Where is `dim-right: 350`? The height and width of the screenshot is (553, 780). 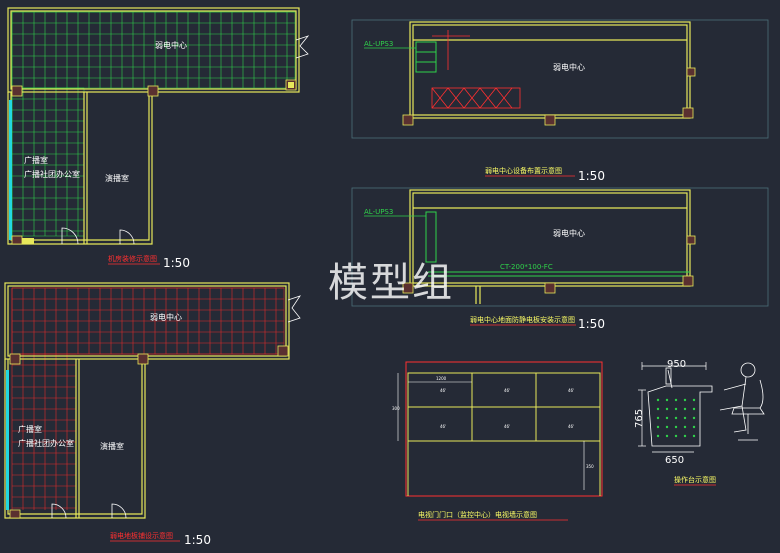
dim-right: 350 is located at coordinates (590, 466).